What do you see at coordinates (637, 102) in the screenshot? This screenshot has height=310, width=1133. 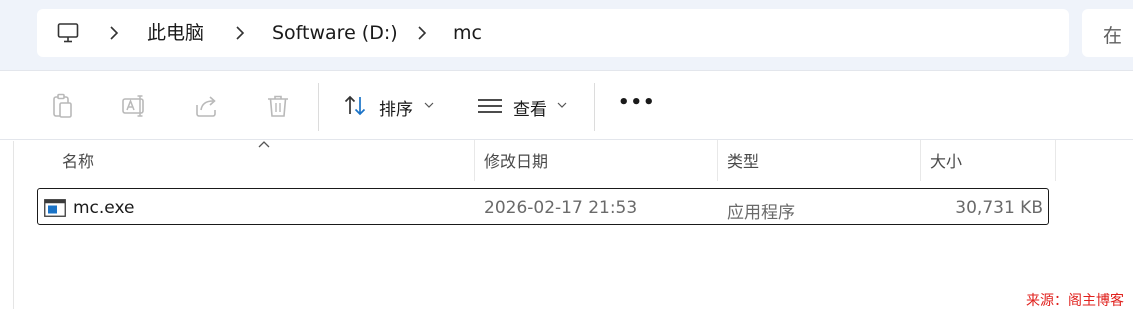 I see `more-options-button: •••` at bounding box center [637, 102].